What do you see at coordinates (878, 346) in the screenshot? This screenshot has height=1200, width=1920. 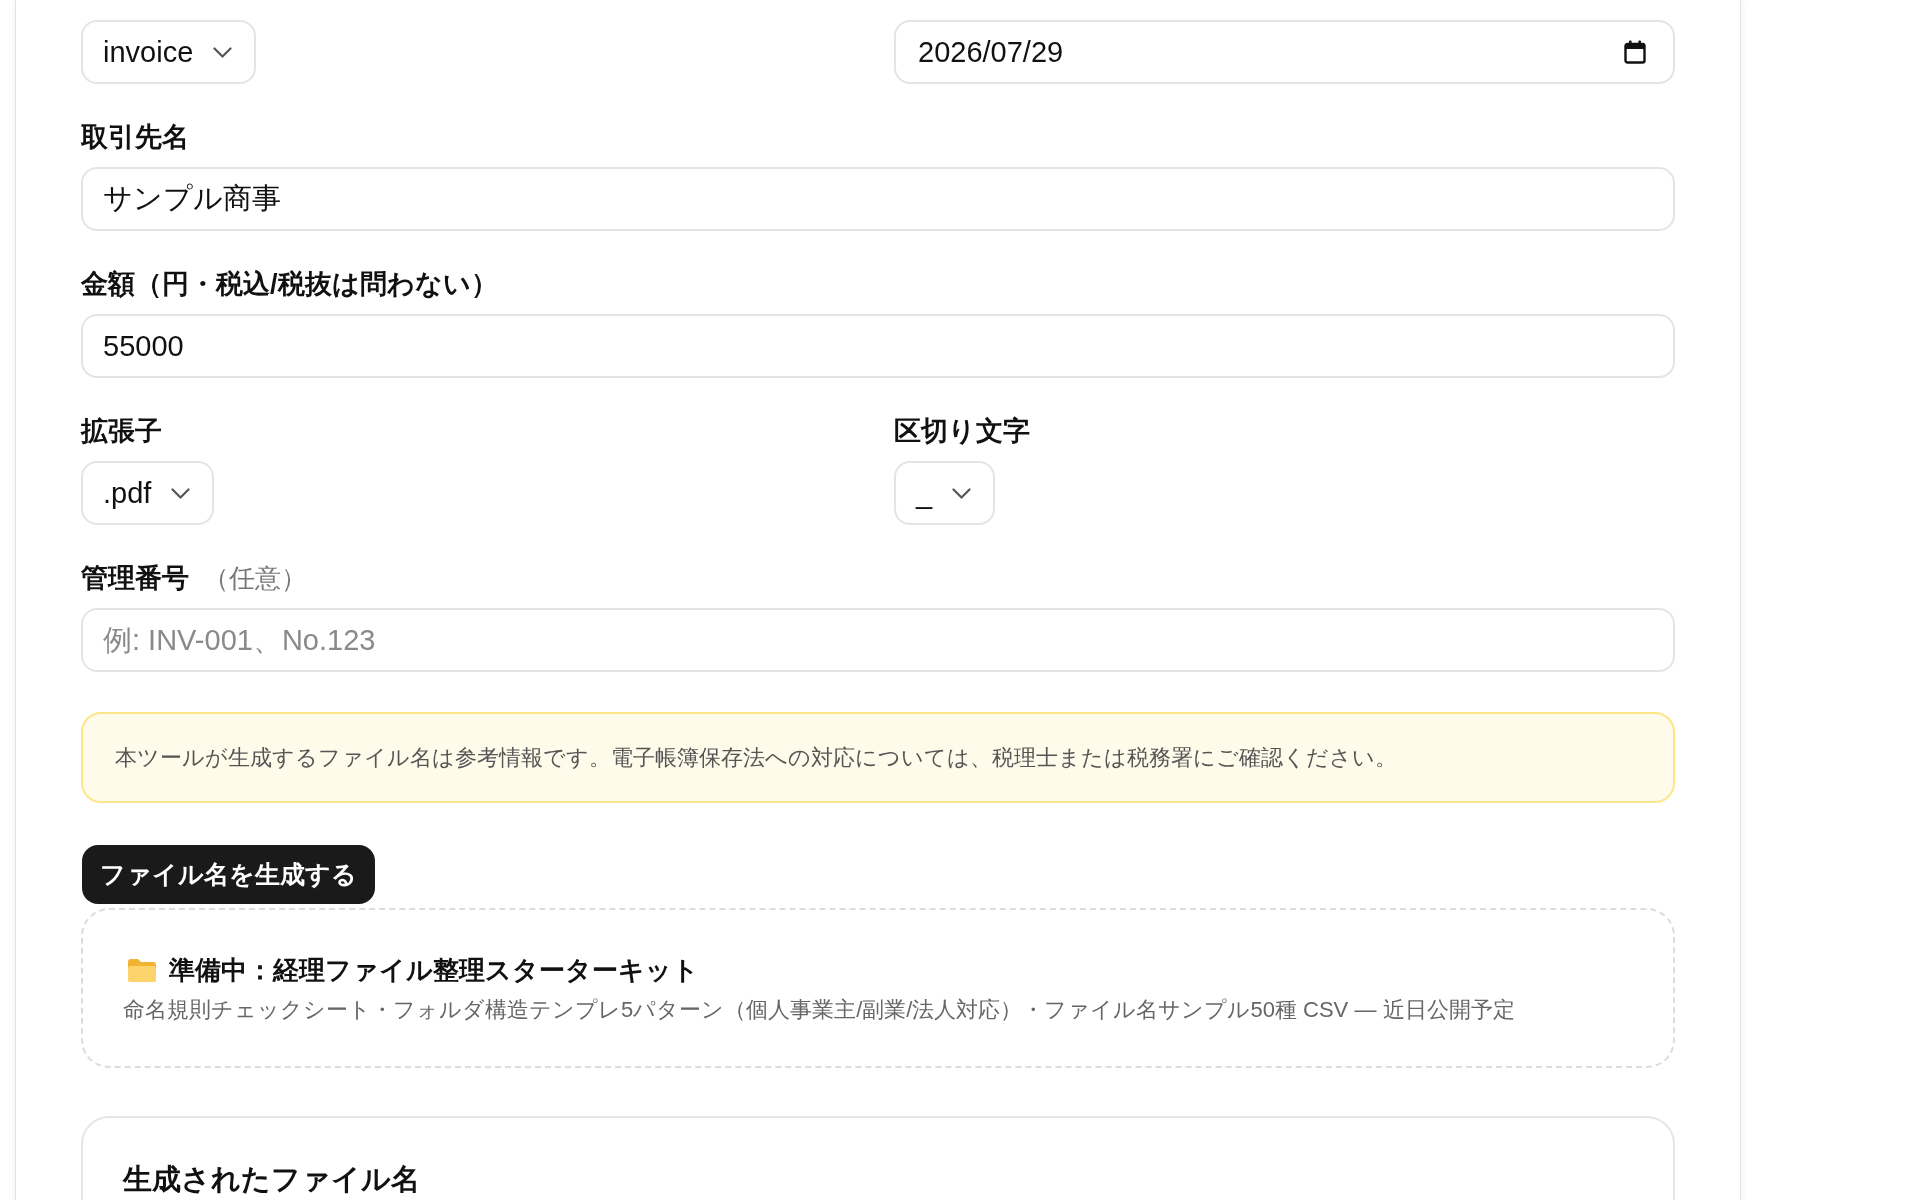 I see `text-field: 55000` at bounding box center [878, 346].